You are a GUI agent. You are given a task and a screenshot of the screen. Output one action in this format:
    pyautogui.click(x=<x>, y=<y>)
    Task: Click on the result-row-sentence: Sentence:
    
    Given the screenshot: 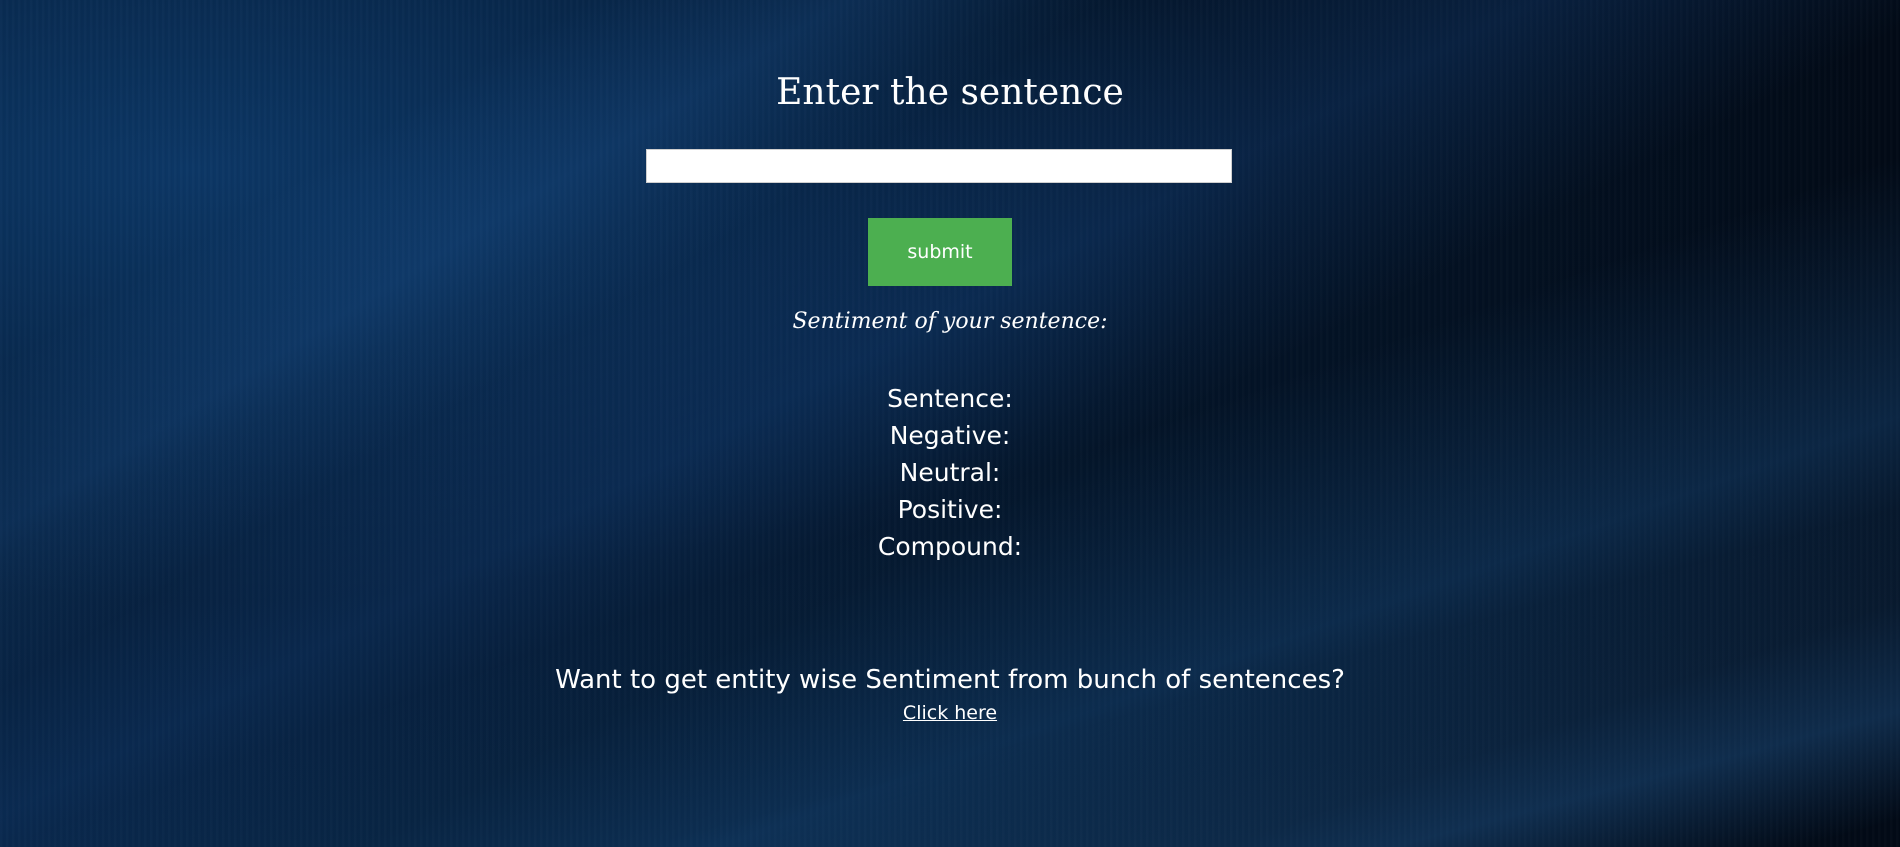 What is the action you would take?
    pyautogui.click(x=950, y=398)
    